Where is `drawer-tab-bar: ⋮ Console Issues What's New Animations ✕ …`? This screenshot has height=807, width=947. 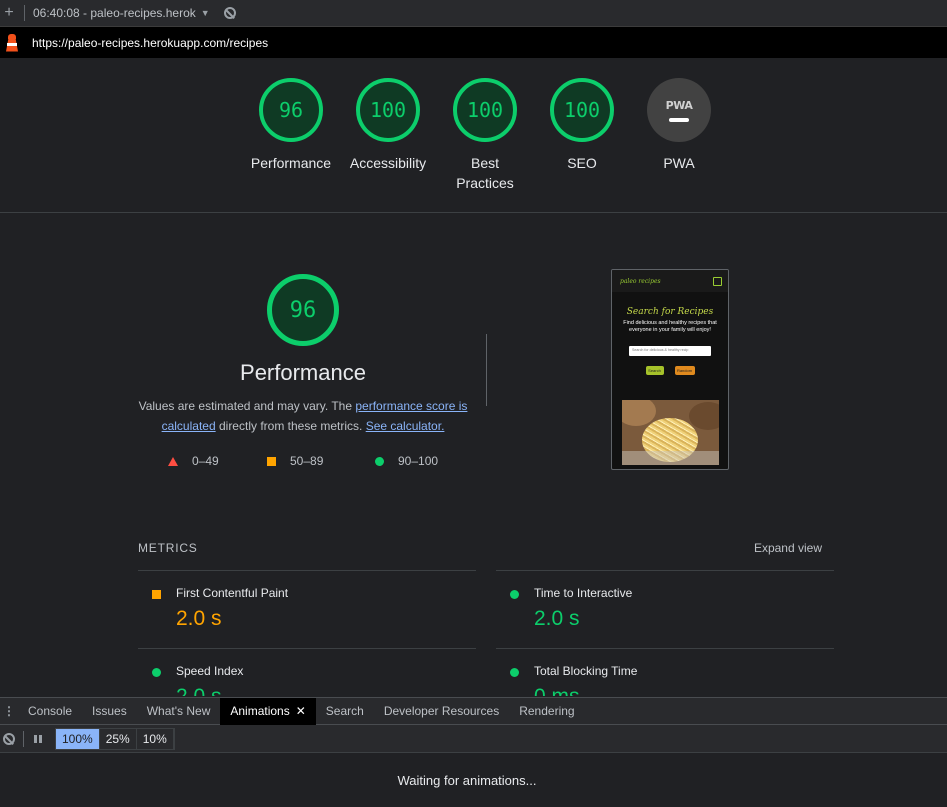 drawer-tab-bar: ⋮ Console Issues What's New Animations ✕ … is located at coordinates (473, 711).